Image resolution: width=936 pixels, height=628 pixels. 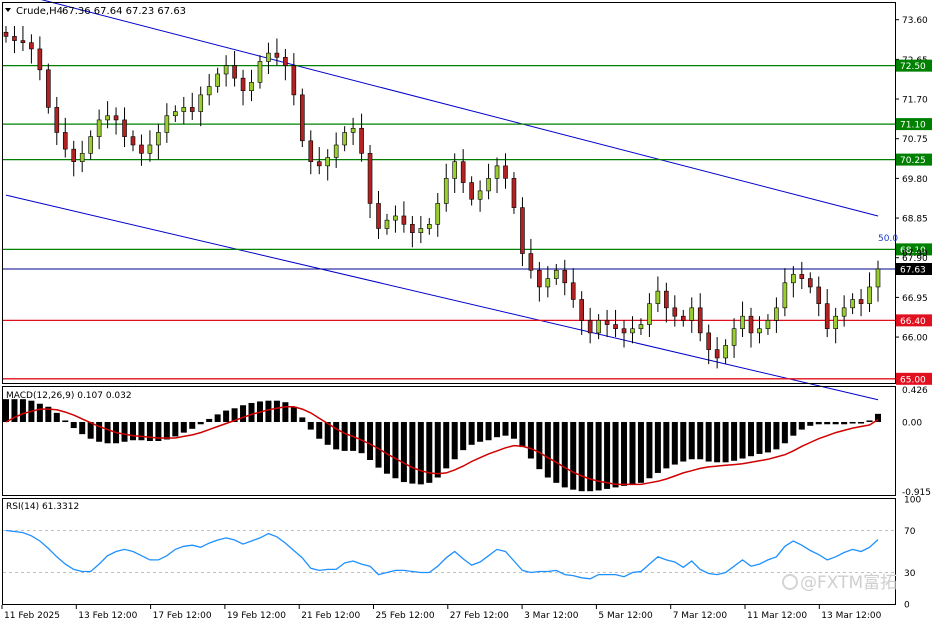 I want to click on ohlc-readout: 67.36 67.64 67.23 67.63, so click(x=124, y=11).